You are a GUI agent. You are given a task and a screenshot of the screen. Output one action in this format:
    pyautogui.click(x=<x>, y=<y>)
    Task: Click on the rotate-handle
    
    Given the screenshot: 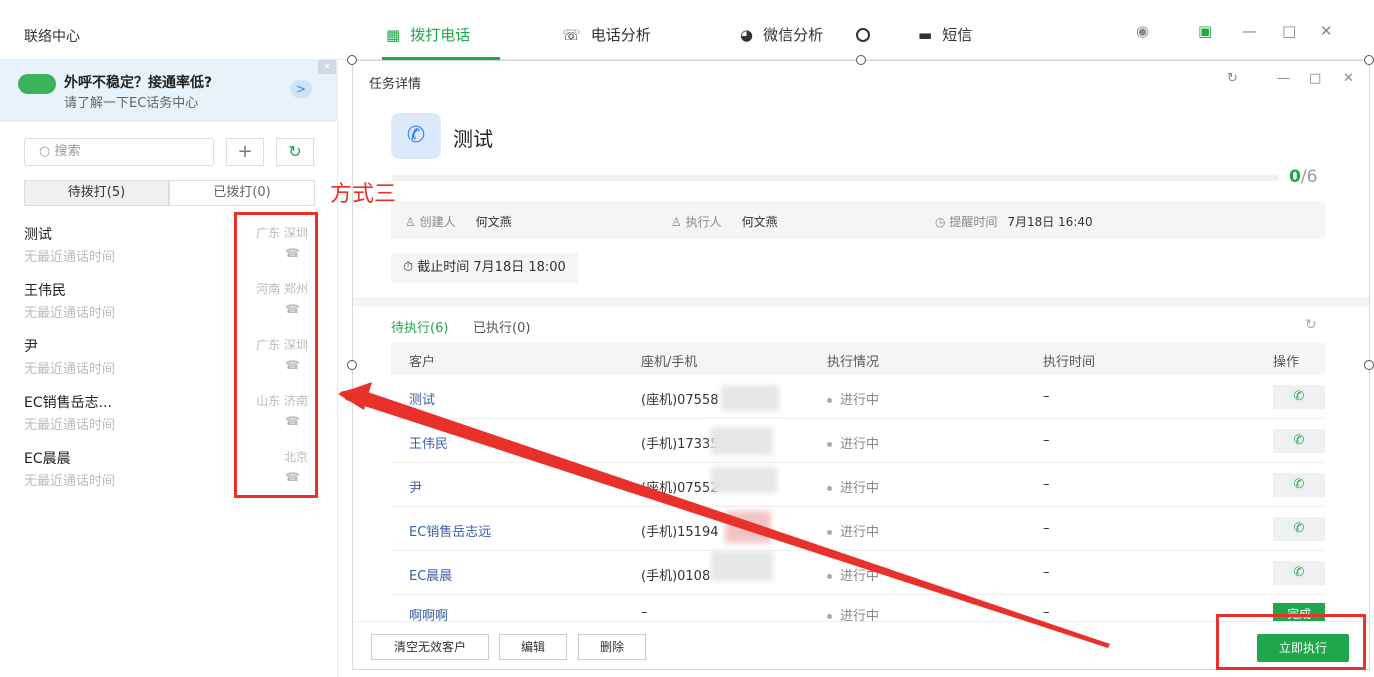 What is the action you would take?
    pyautogui.click(x=863, y=35)
    